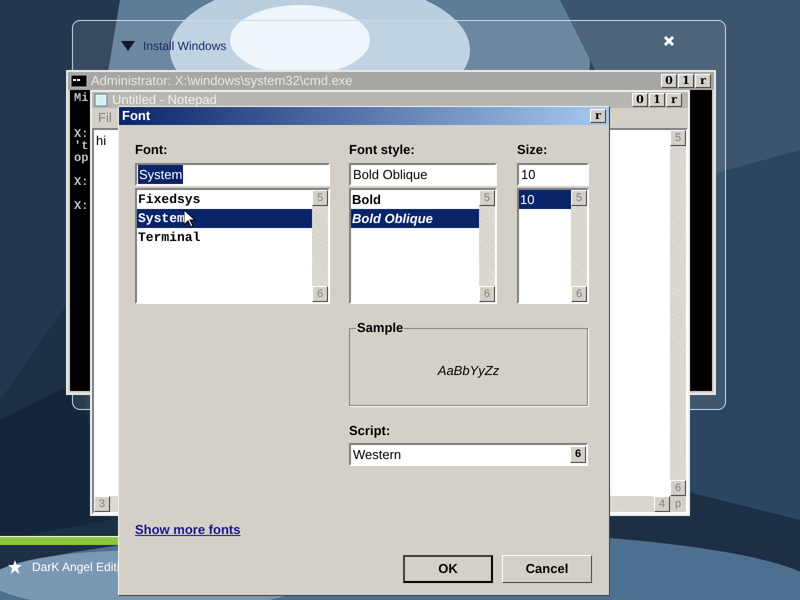  Describe the element at coordinates (81, 158) in the screenshot. I see `console-line: op` at that location.